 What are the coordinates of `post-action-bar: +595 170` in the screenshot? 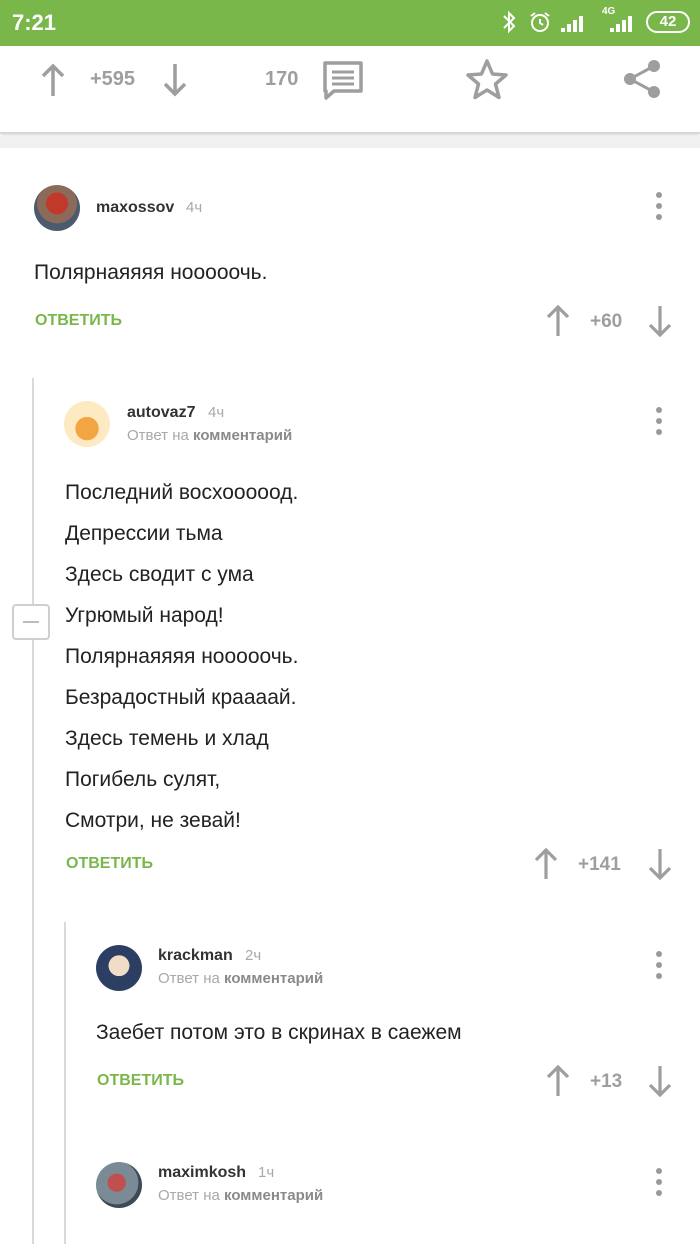 It's located at (350, 90).